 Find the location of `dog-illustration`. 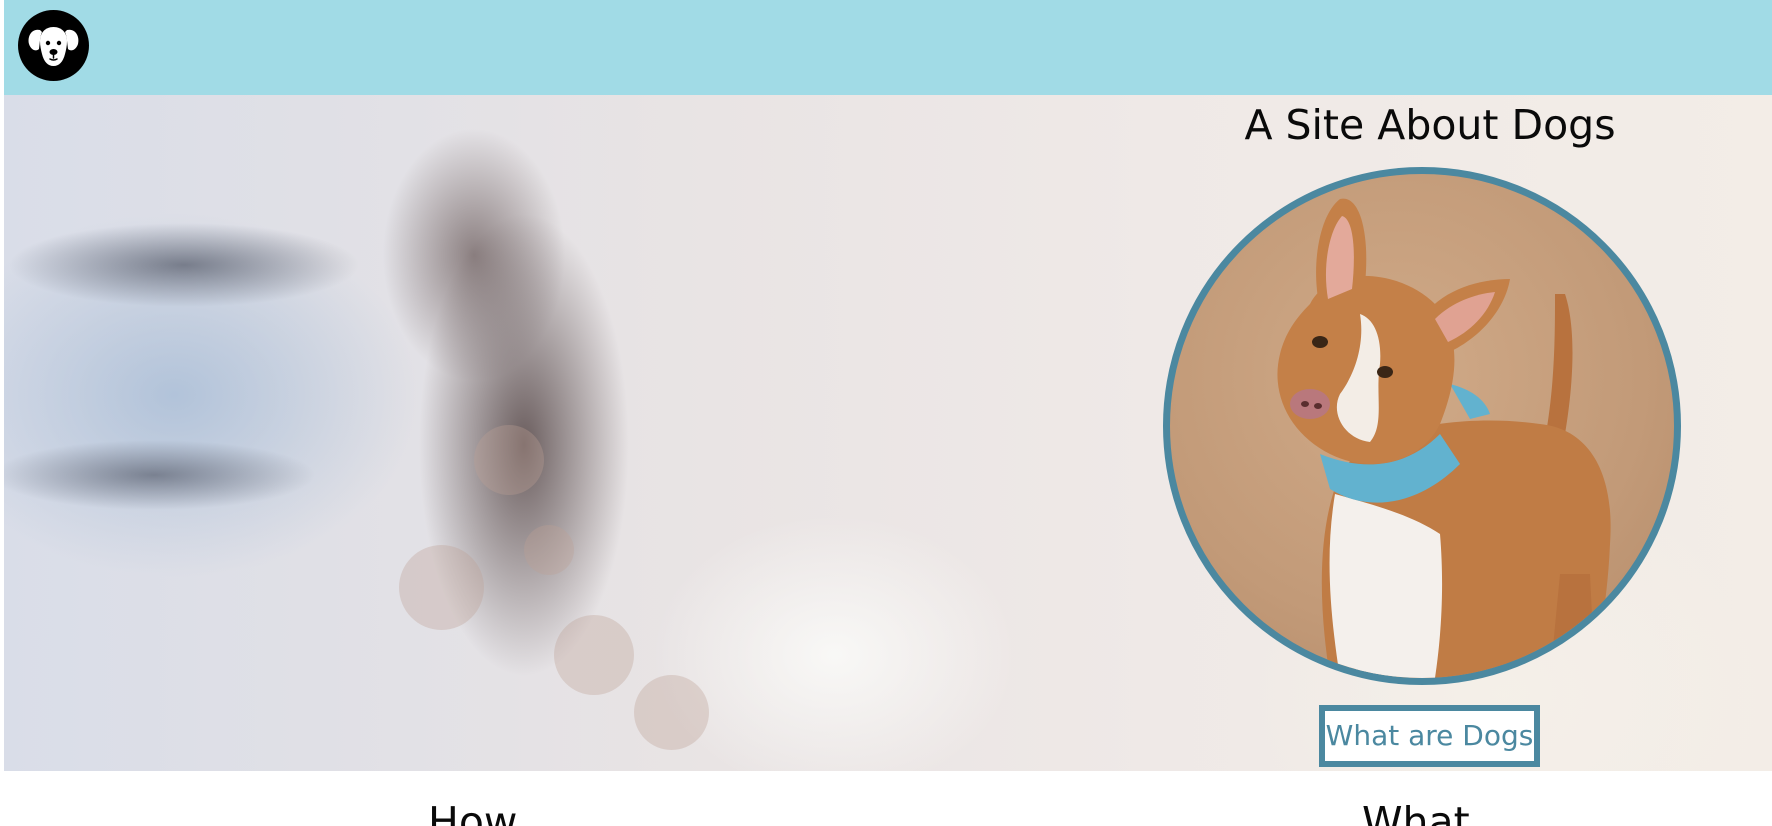

dog-illustration is located at coordinates (1444, 438).